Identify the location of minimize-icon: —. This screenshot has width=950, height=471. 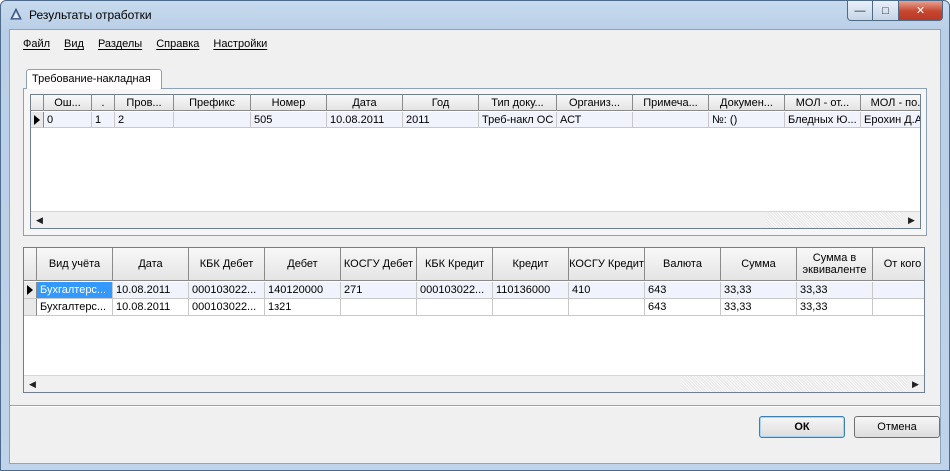
(860, 10).